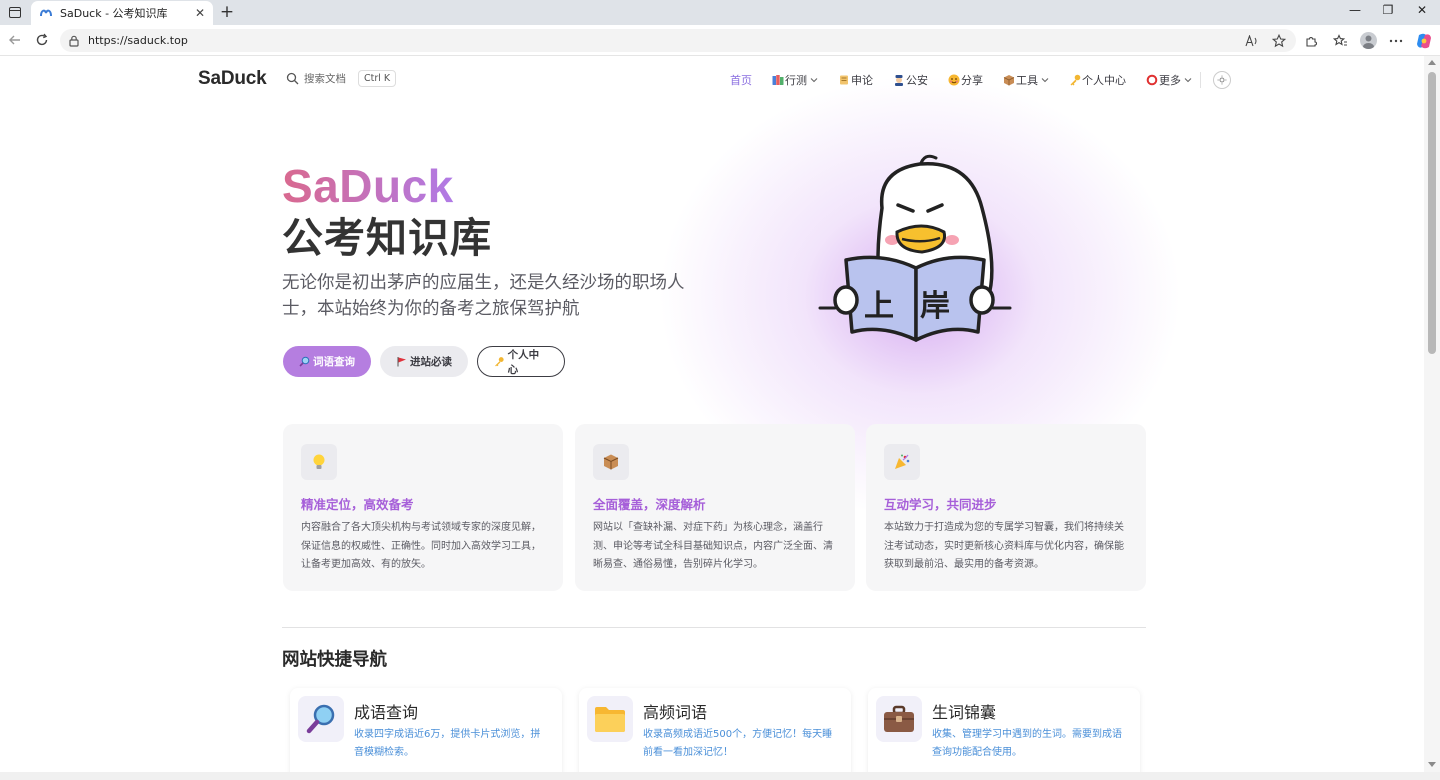 The image size is (1440, 780). Describe the element at coordinates (292, 78) in the screenshot. I see `search-icon` at that location.